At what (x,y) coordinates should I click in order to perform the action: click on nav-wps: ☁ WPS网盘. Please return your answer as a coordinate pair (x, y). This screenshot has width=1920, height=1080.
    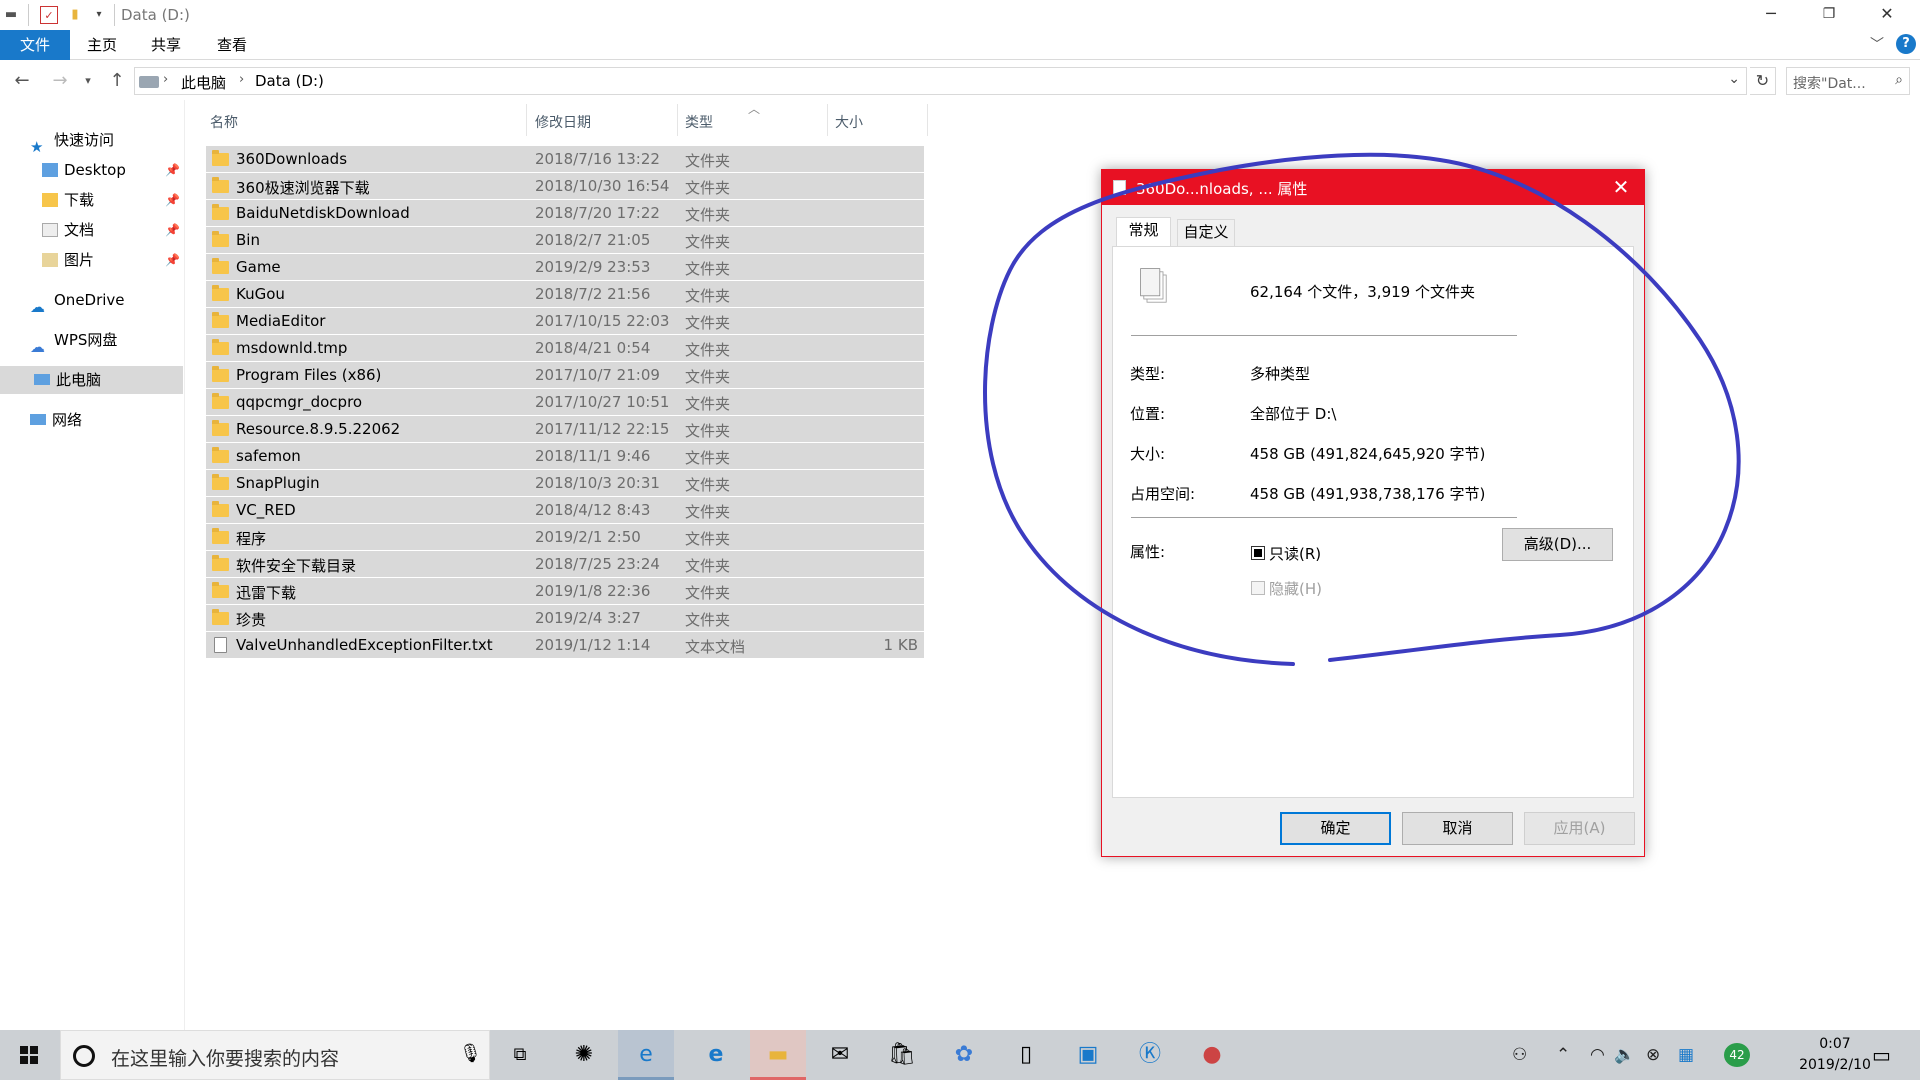
    Looking at the image, I should click on (73, 341).